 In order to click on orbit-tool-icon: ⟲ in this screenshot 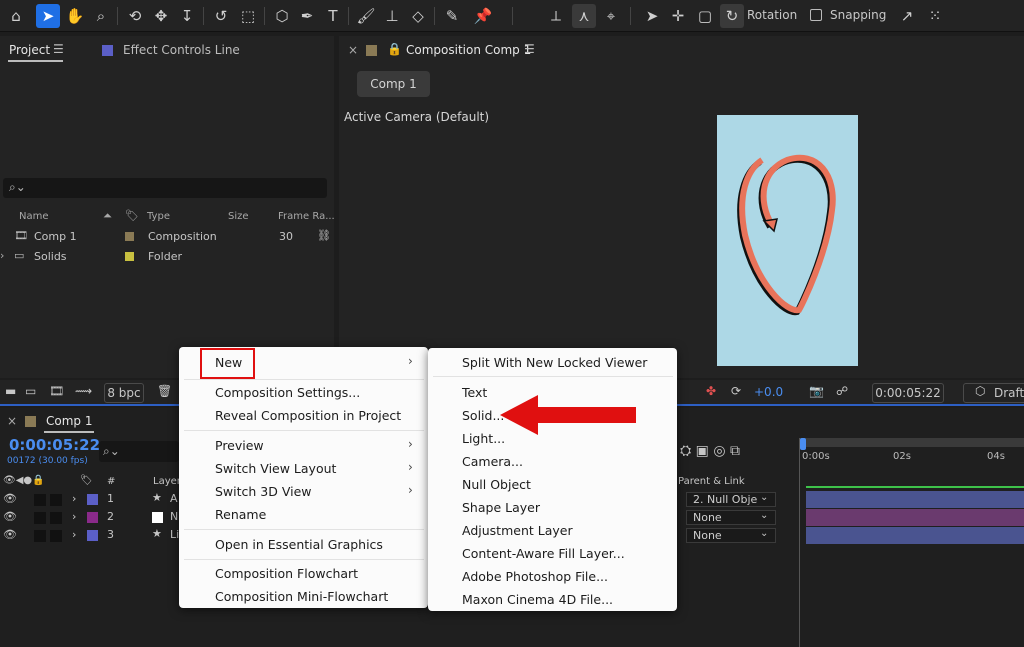, I will do `click(135, 16)`.